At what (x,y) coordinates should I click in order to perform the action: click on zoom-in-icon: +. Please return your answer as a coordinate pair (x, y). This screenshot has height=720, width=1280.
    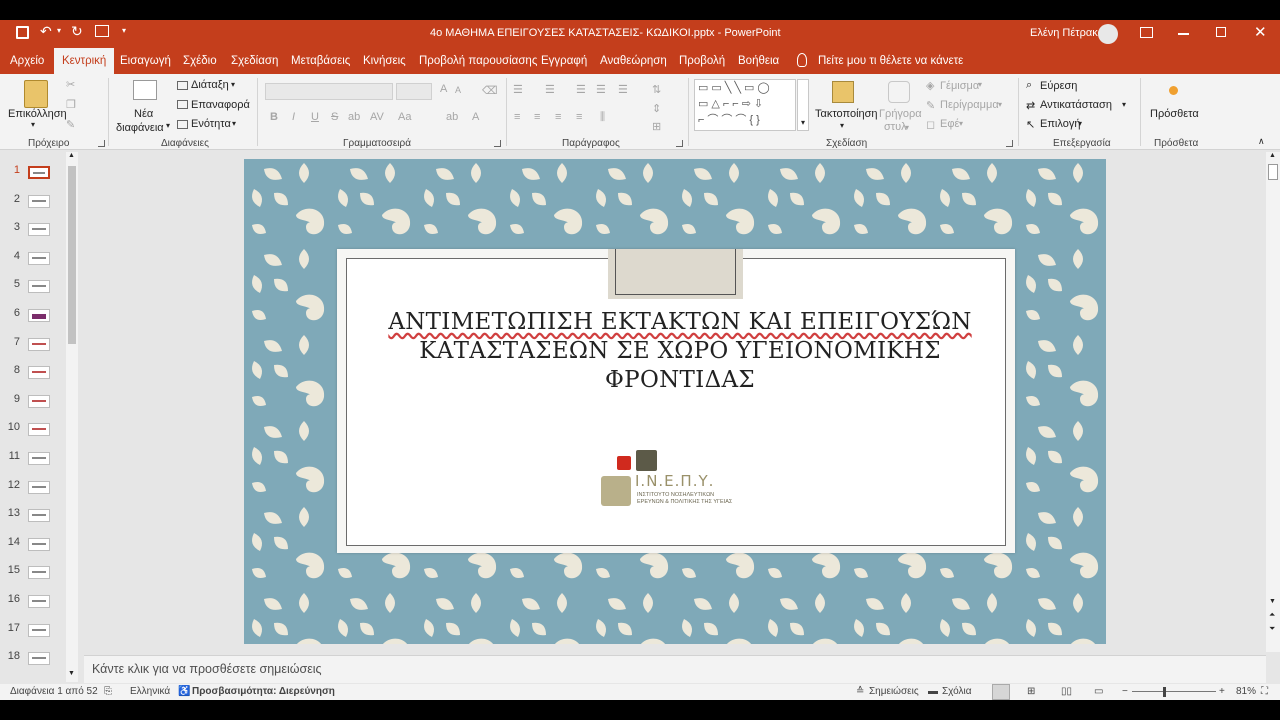
    Looking at the image, I should click on (1222, 691).